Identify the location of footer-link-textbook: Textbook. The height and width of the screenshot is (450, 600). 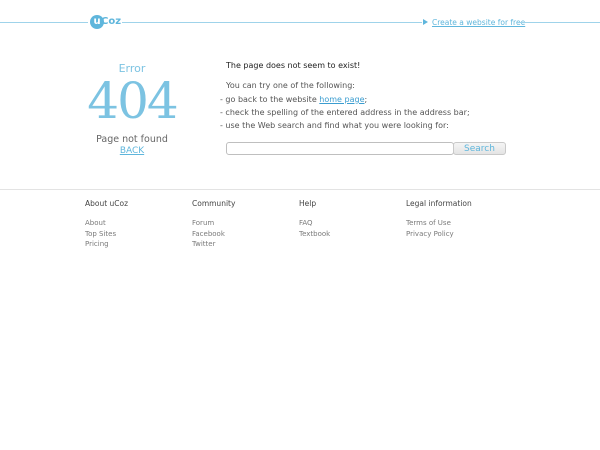
(349, 234).